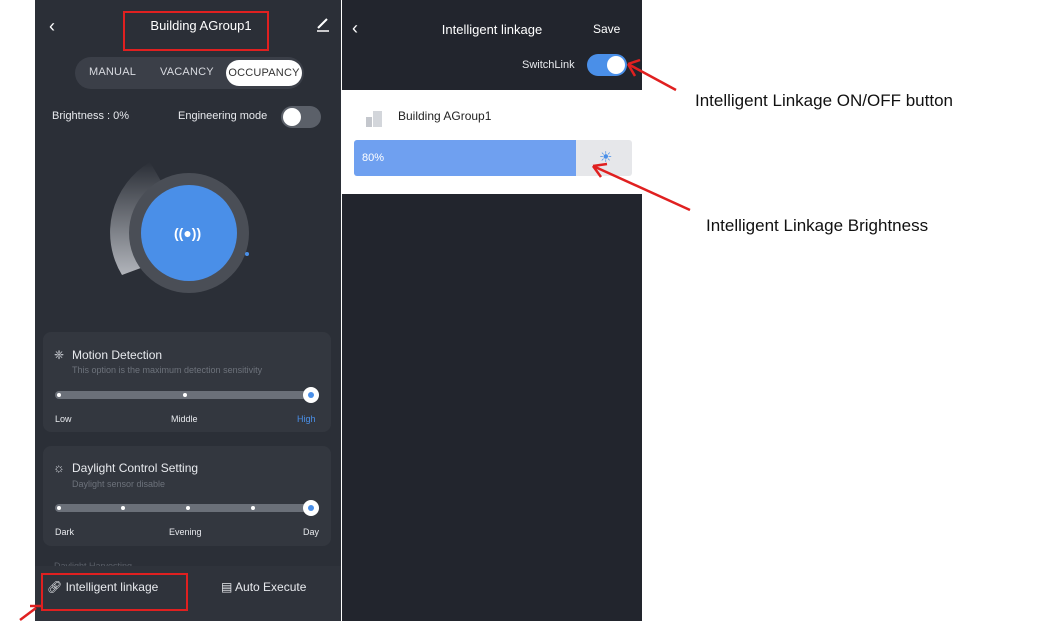 This screenshot has width=1064, height=621. I want to click on daylight-slider-thumb, so click(311, 508).